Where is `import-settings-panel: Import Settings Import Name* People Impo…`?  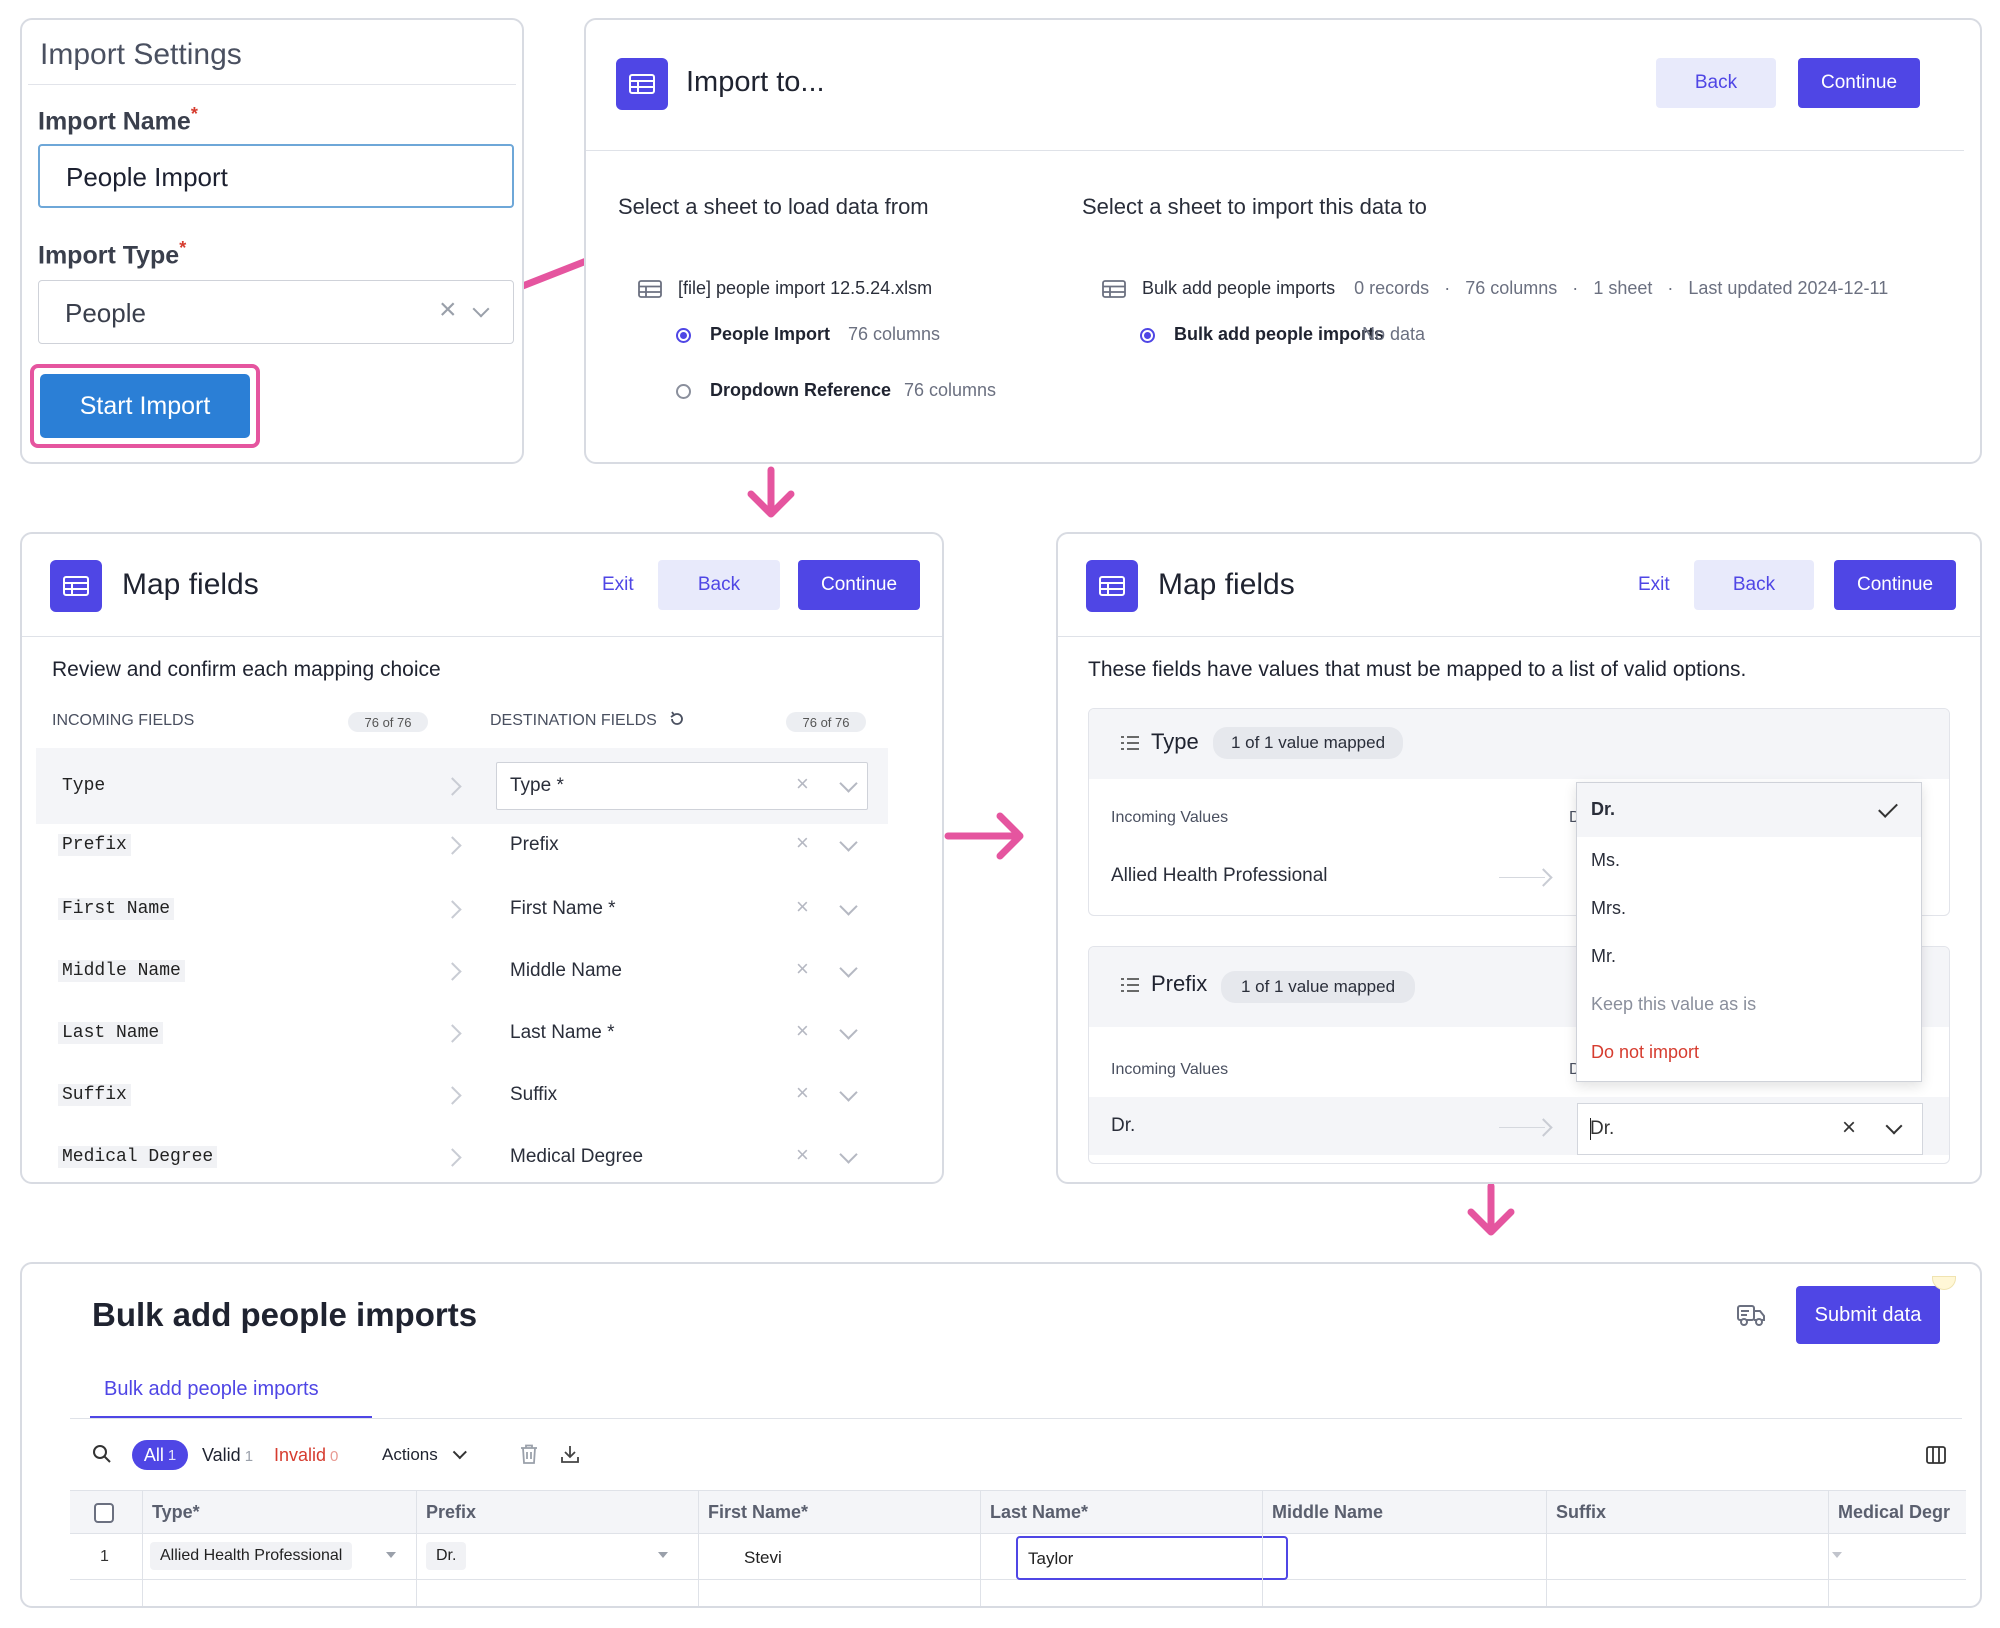 import-settings-panel: Import Settings Import Name* People Impo… is located at coordinates (272, 241).